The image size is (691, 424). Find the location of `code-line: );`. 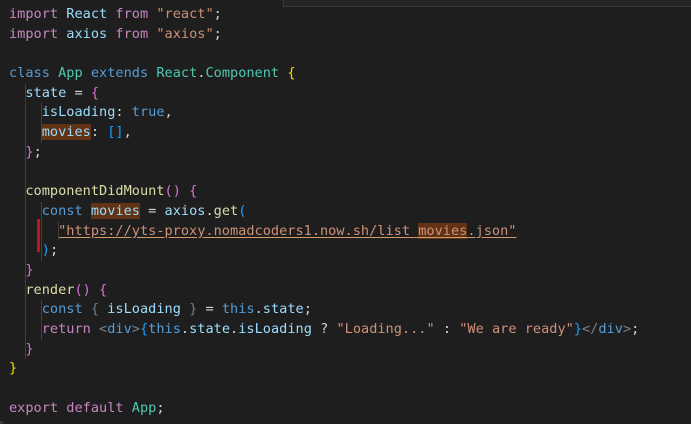

code-line: ); is located at coordinates (350, 251).